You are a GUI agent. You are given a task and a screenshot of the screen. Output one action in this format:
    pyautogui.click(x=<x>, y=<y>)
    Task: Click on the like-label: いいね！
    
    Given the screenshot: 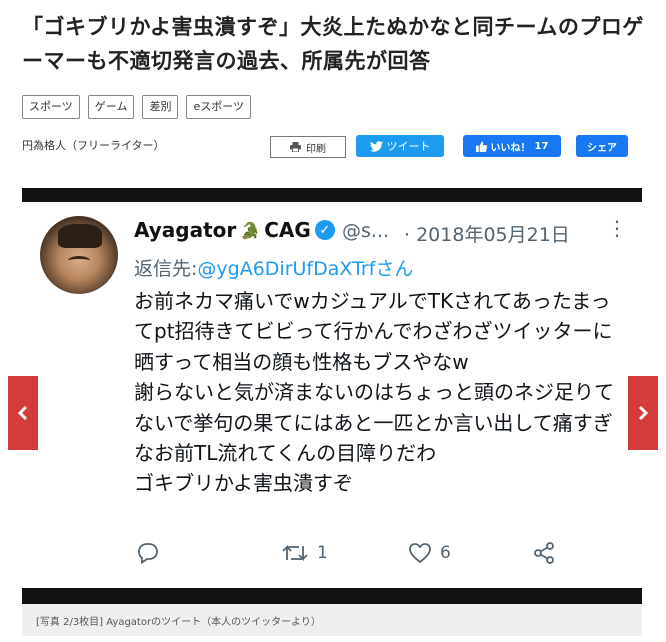 What is the action you would take?
    pyautogui.click(x=510, y=148)
    